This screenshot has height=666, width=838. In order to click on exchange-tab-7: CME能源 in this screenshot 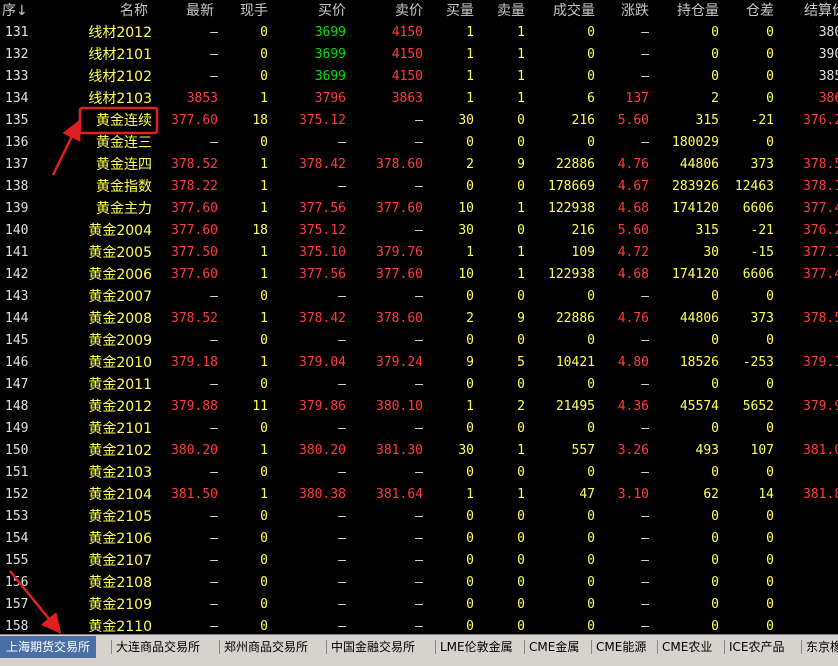, I will do `click(621, 647)`.